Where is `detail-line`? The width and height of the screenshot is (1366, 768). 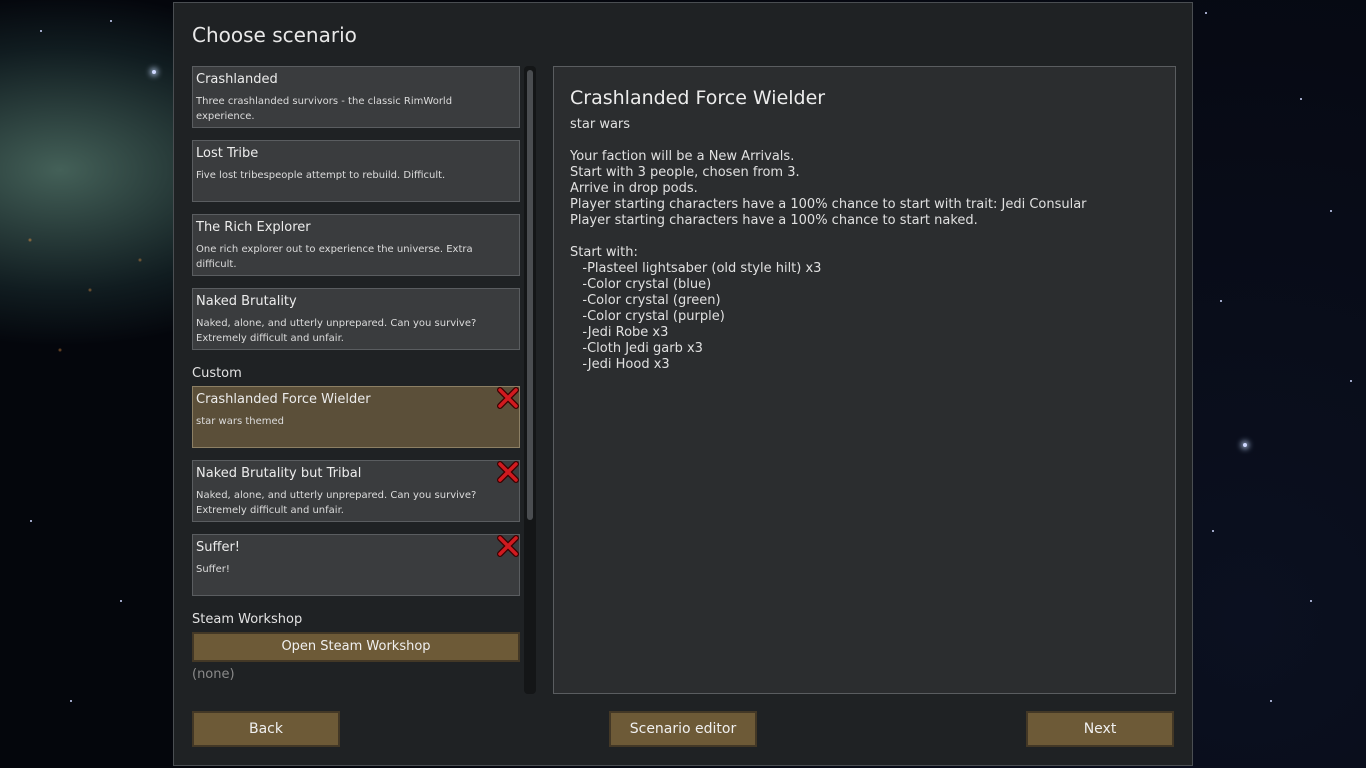
detail-line is located at coordinates (828, 237).